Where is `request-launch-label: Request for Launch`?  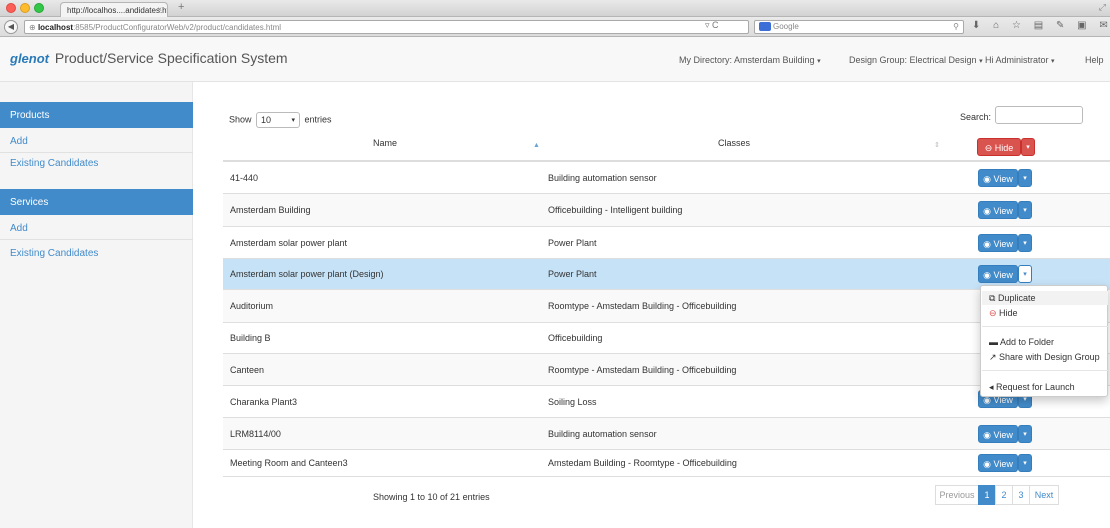 request-launch-label: Request for Launch is located at coordinates (1035, 387).